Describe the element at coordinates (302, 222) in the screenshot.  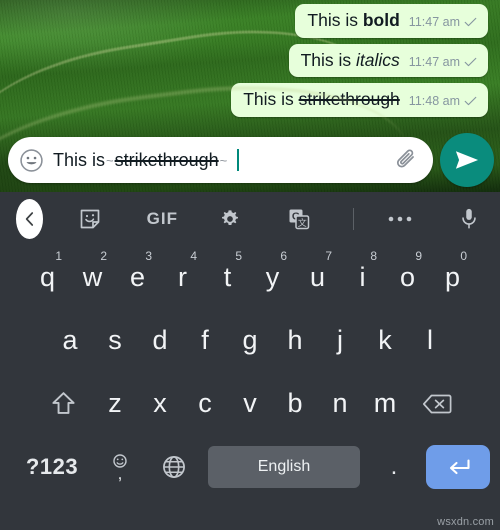
I see `svg-text: 文` at that location.